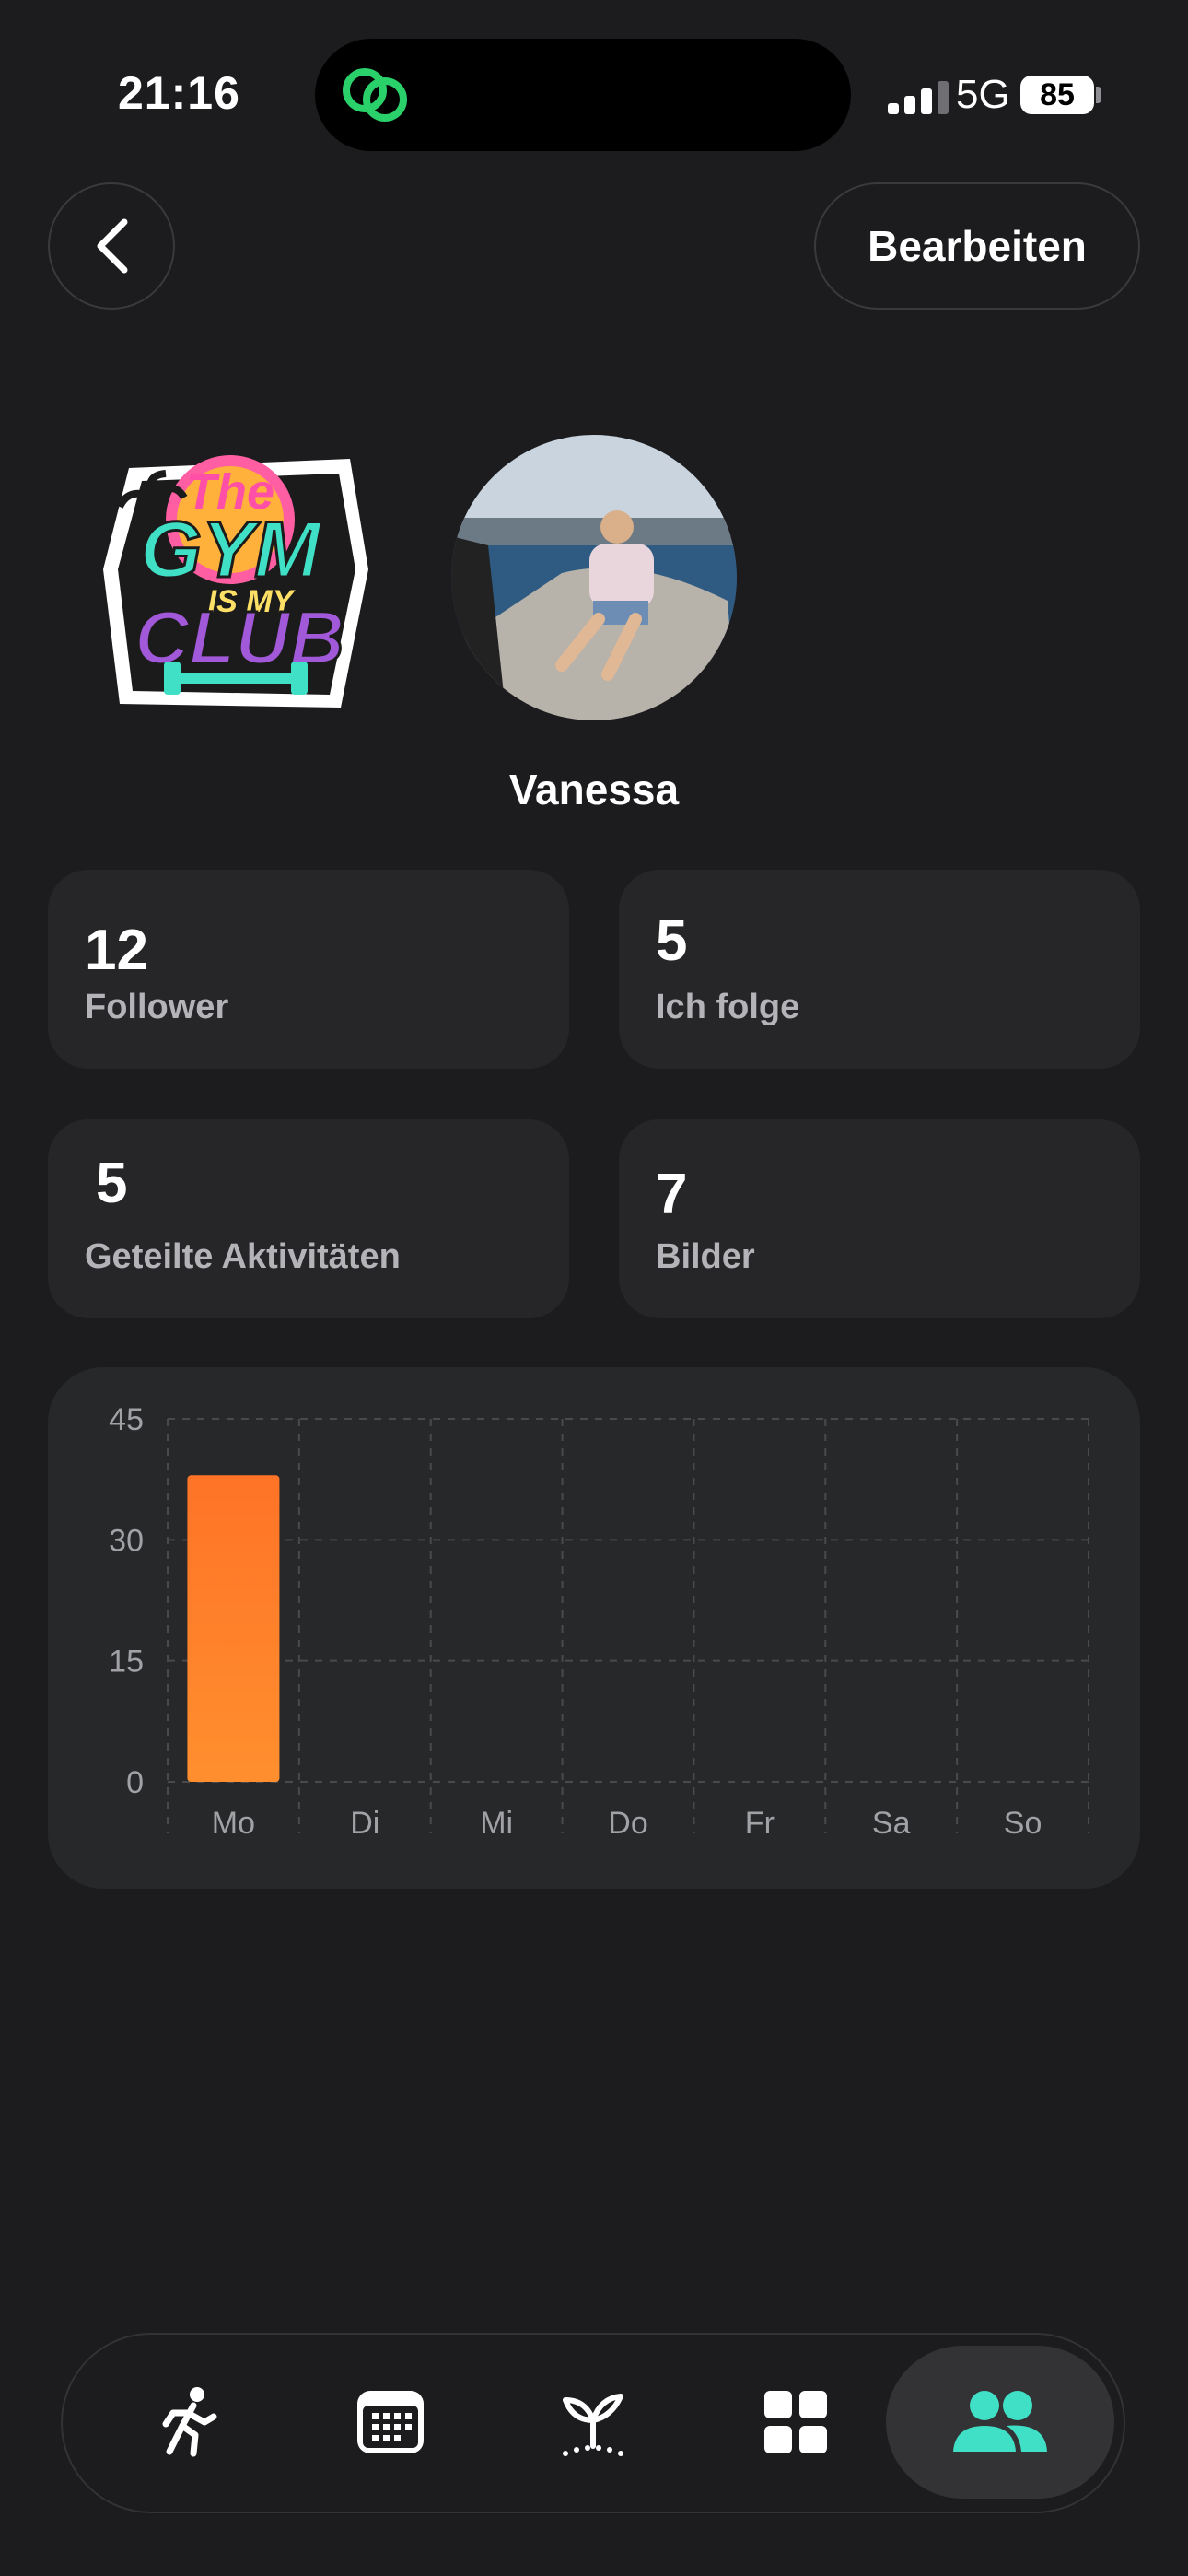 Image resolution: width=1188 pixels, height=2576 pixels. I want to click on tab-dashboard, so click(795, 2422).